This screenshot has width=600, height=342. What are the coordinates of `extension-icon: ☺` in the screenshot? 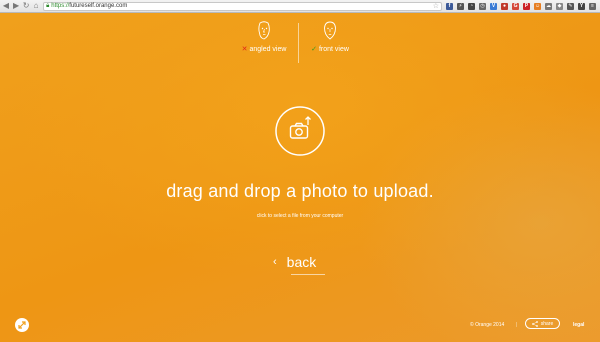 It's located at (538, 6).